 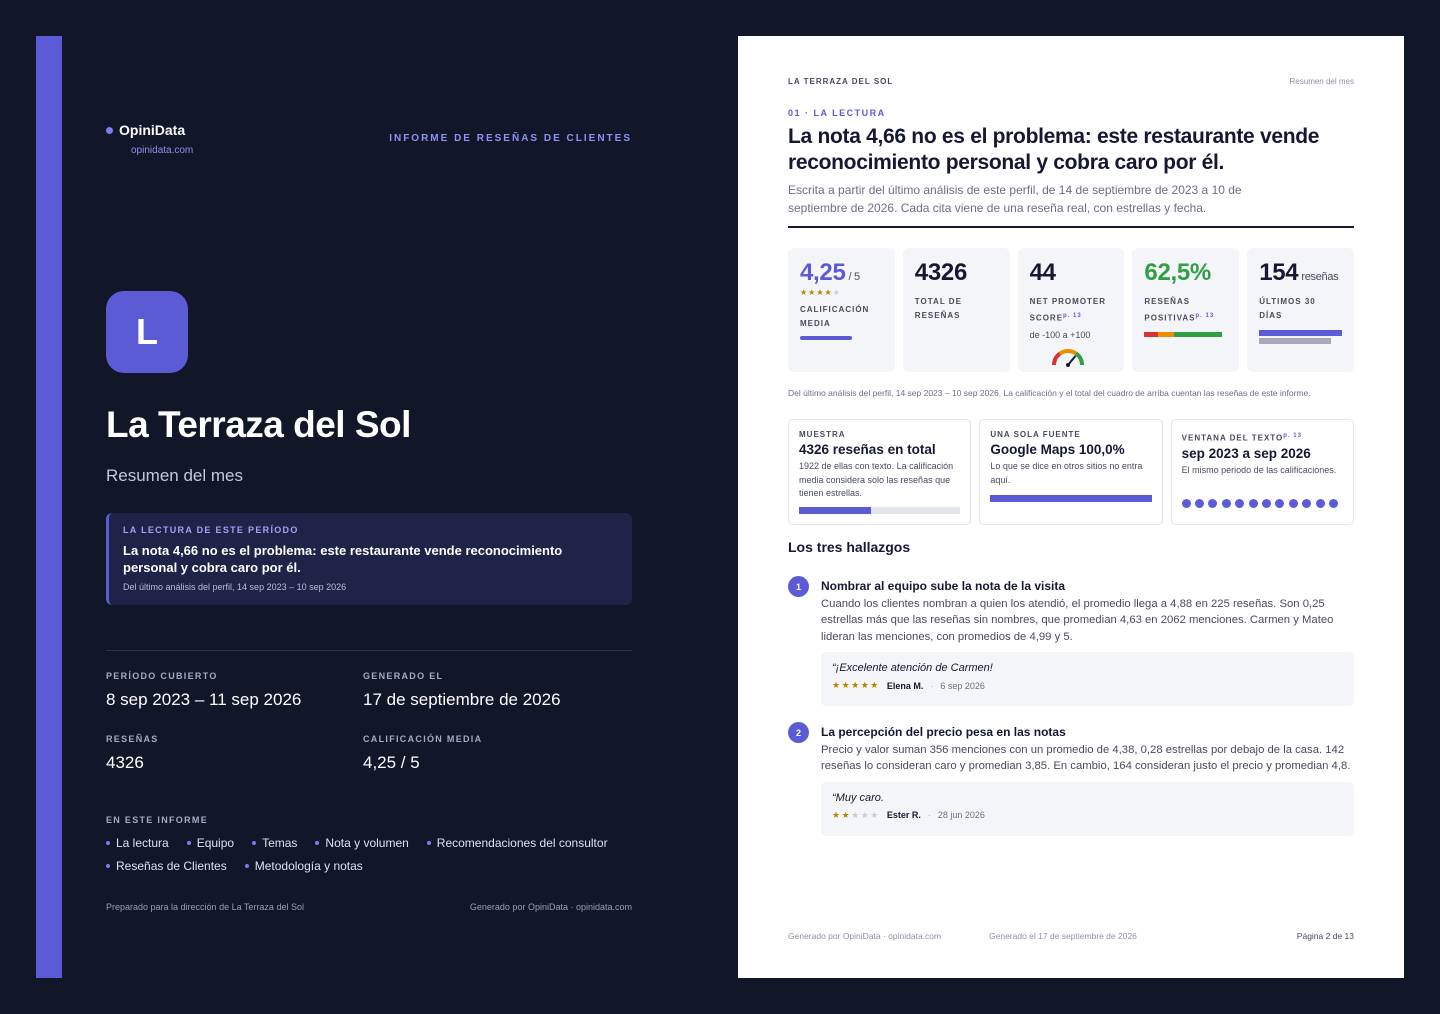 I want to click on brand-name: OpiniData, so click(x=152, y=130).